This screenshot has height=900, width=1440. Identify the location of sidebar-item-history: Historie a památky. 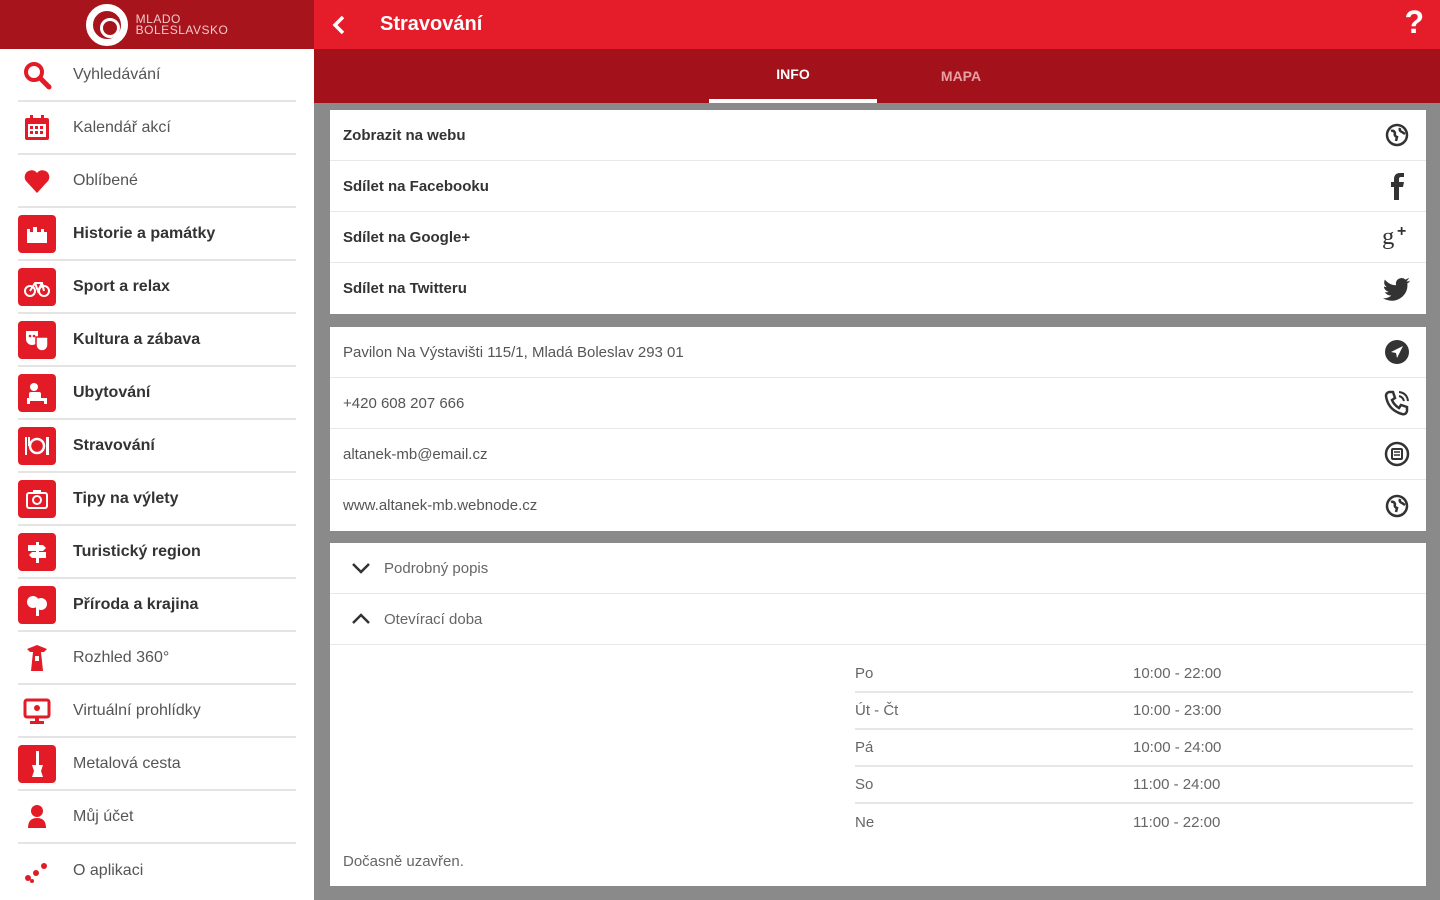
(157, 234).